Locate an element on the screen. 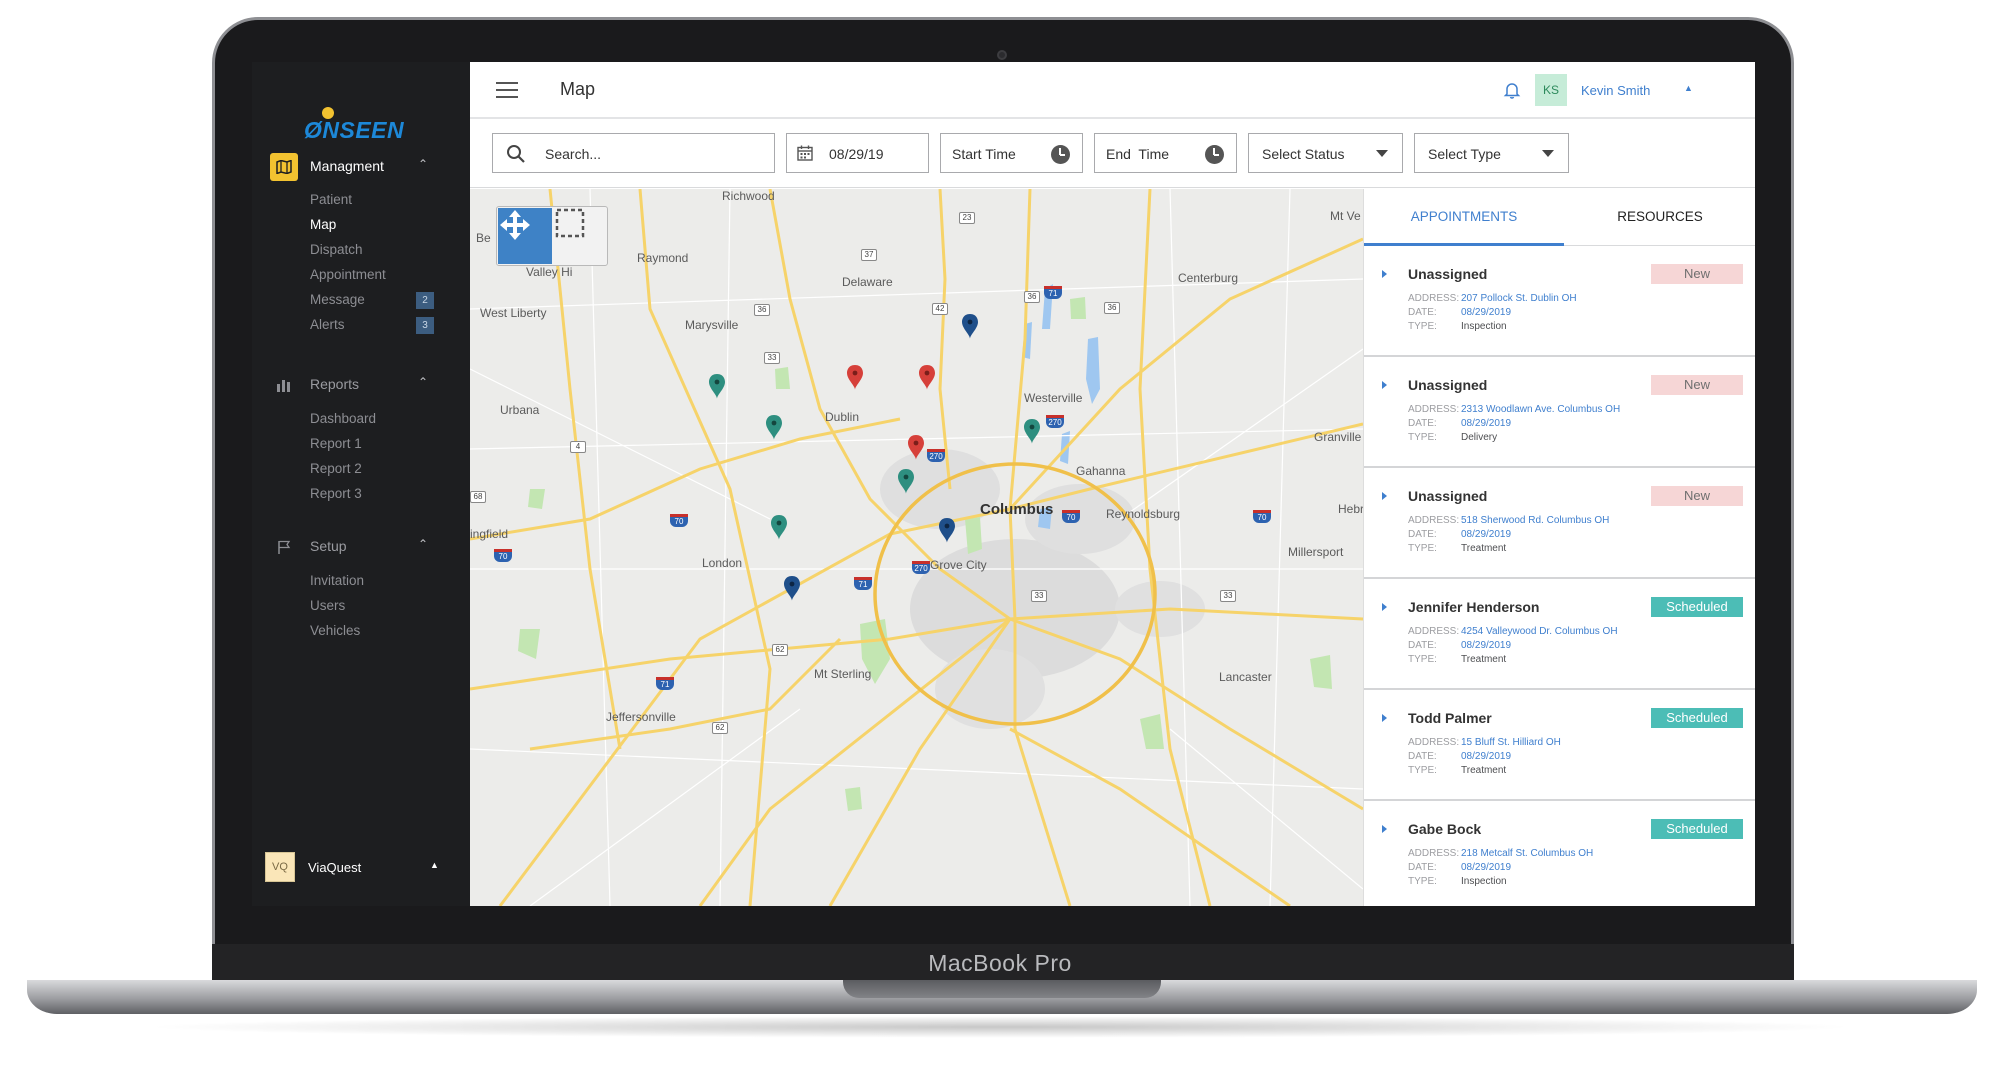 The height and width of the screenshot is (1067, 2000). address-row: ADDRESS: 518 Sherwood Rd. Columbus OH is located at coordinates (1508, 520).